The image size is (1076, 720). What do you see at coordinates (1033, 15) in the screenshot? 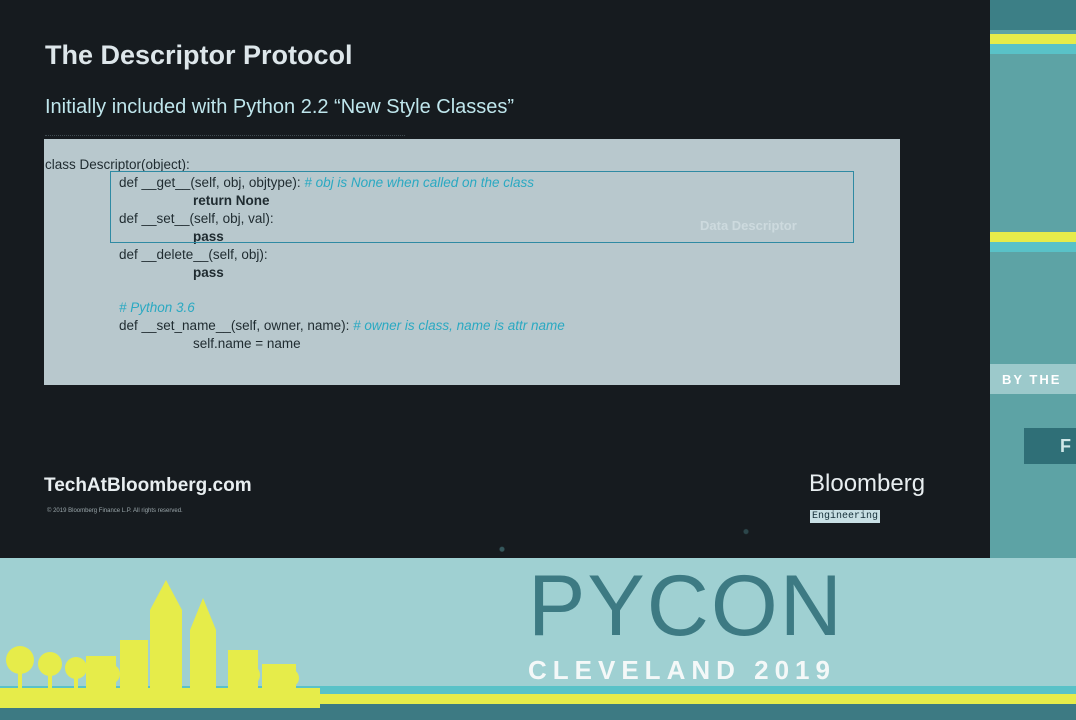
I see `side-panel-header` at bounding box center [1033, 15].